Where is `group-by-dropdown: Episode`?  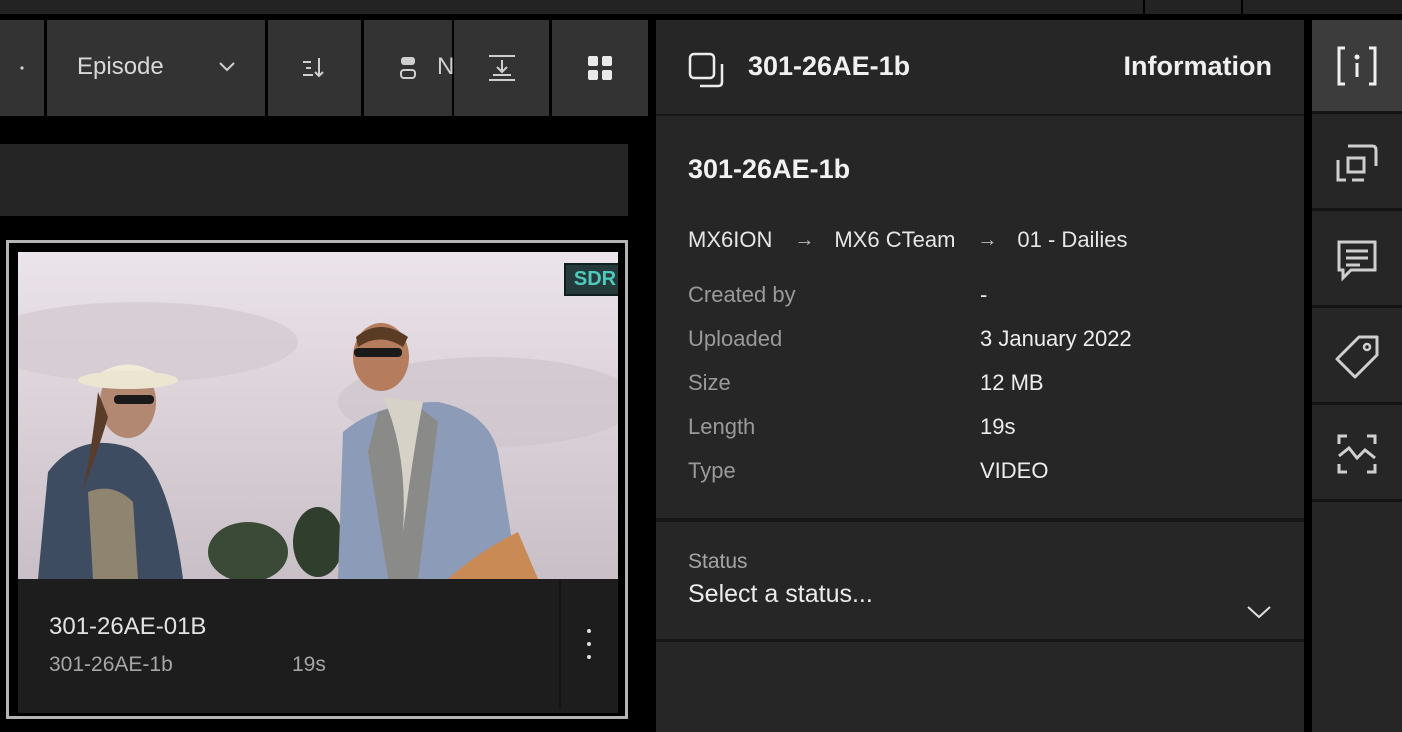
group-by-dropdown: Episode is located at coordinates (156, 68).